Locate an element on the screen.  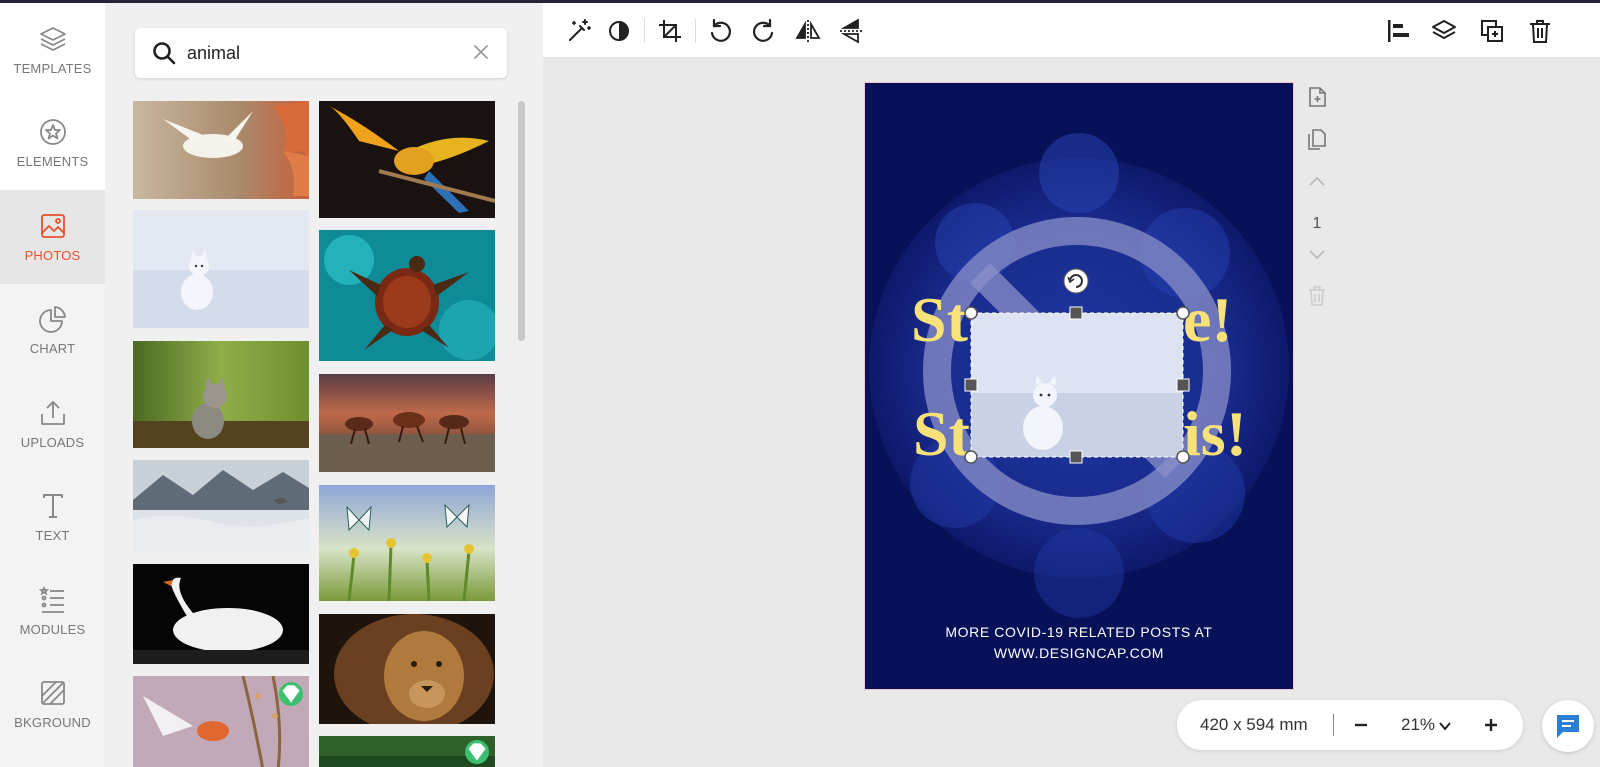
crop-button is located at coordinates (670, 31).